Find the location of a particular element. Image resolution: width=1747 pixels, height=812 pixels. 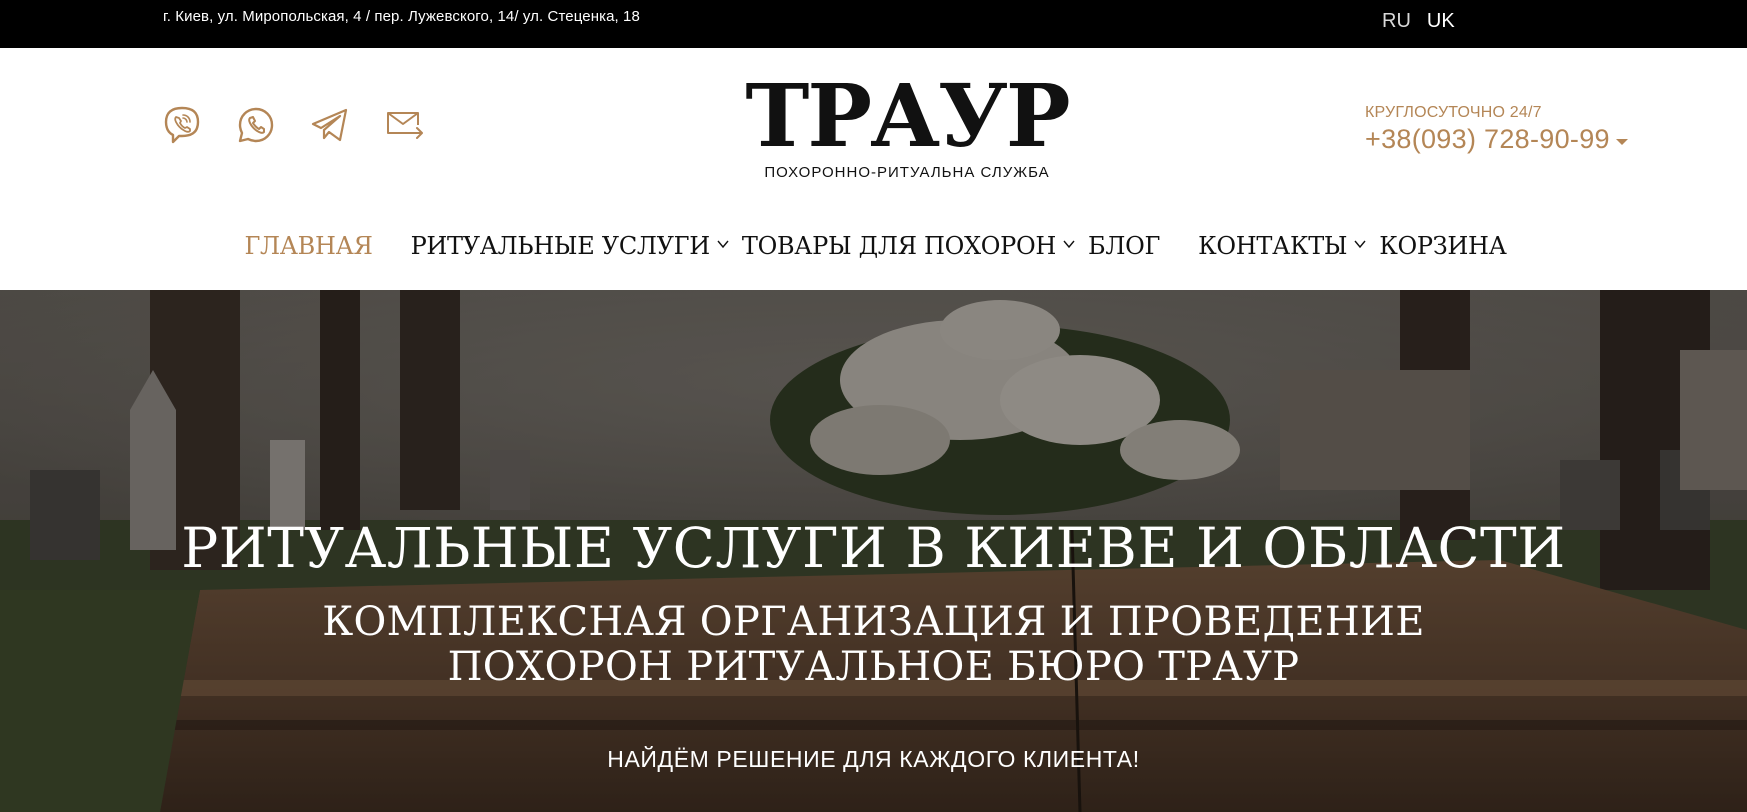

nav-item-ritual-services: РИТУАЛЬНЫЕ УСЛУГИ is located at coordinates (570, 246).